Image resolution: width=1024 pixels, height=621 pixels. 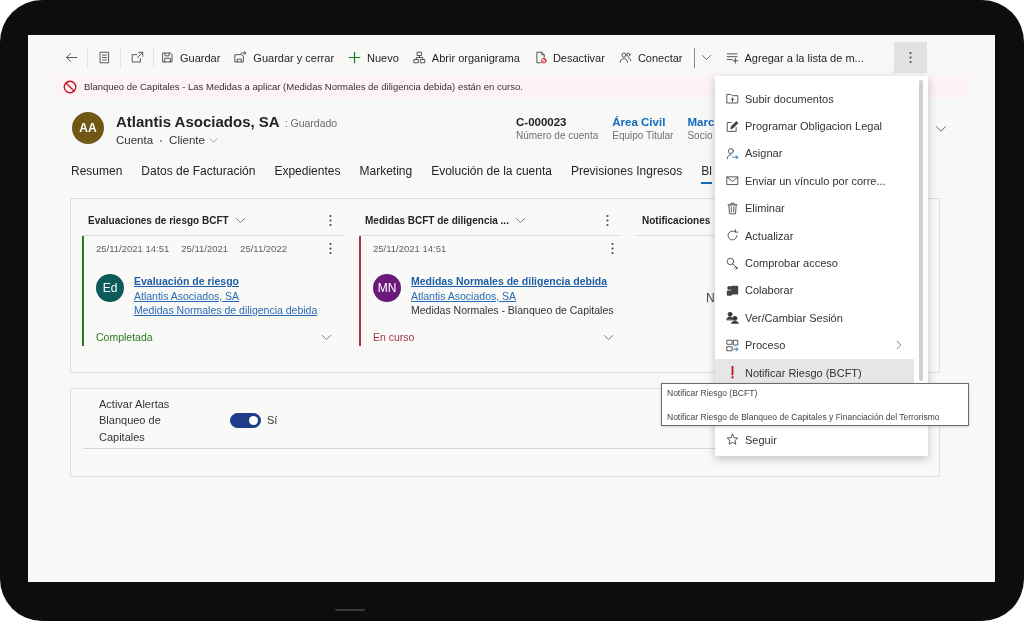 What do you see at coordinates (70, 86) in the screenshot?
I see `no-entry-icon` at bounding box center [70, 86].